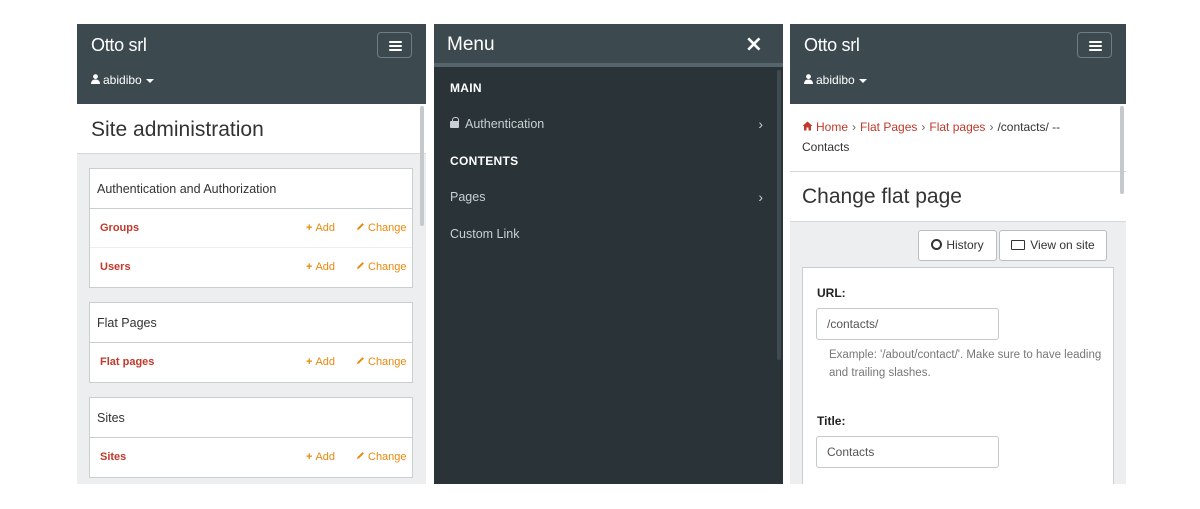 The image size is (1200, 509). I want to click on module-flatpages: Flat Pages Flat pages + Add Change, so click(251, 342).